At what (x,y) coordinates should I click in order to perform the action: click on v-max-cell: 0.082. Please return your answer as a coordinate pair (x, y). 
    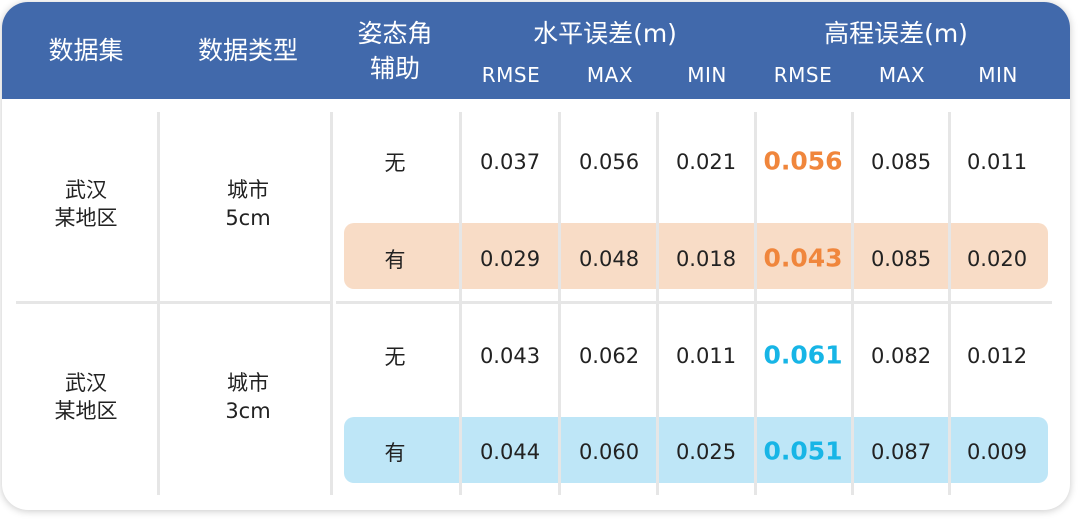
    Looking at the image, I should click on (901, 356).